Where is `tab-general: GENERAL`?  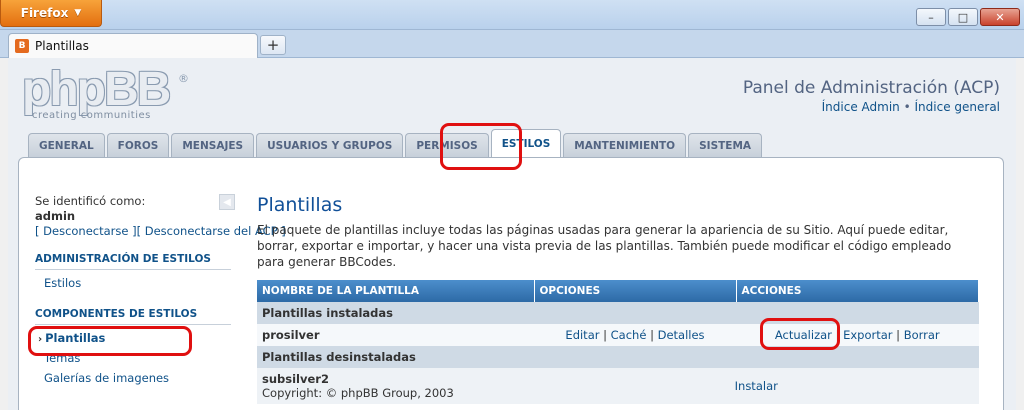
tab-general: GENERAL is located at coordinates (66, 145).